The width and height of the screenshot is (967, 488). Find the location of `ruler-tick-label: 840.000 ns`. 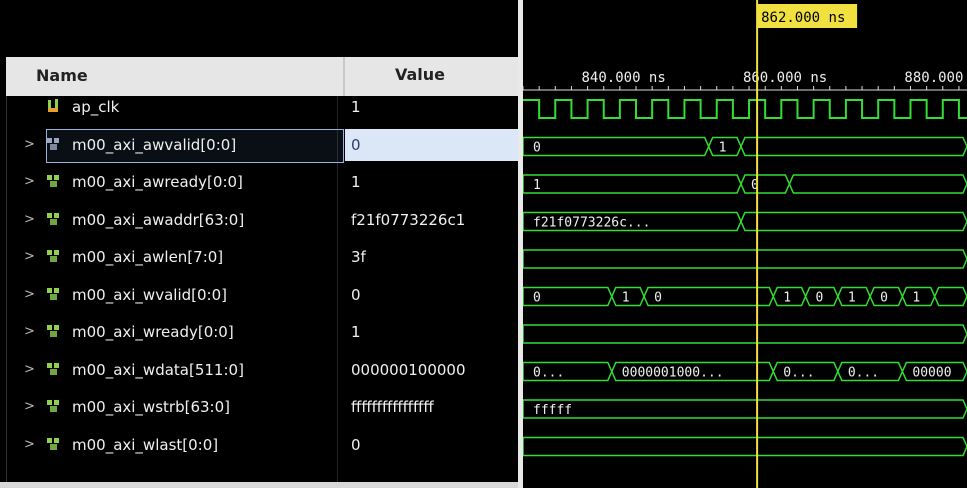

ruler-tick-label: 840.000 ns is located at coordinates (624, 78).